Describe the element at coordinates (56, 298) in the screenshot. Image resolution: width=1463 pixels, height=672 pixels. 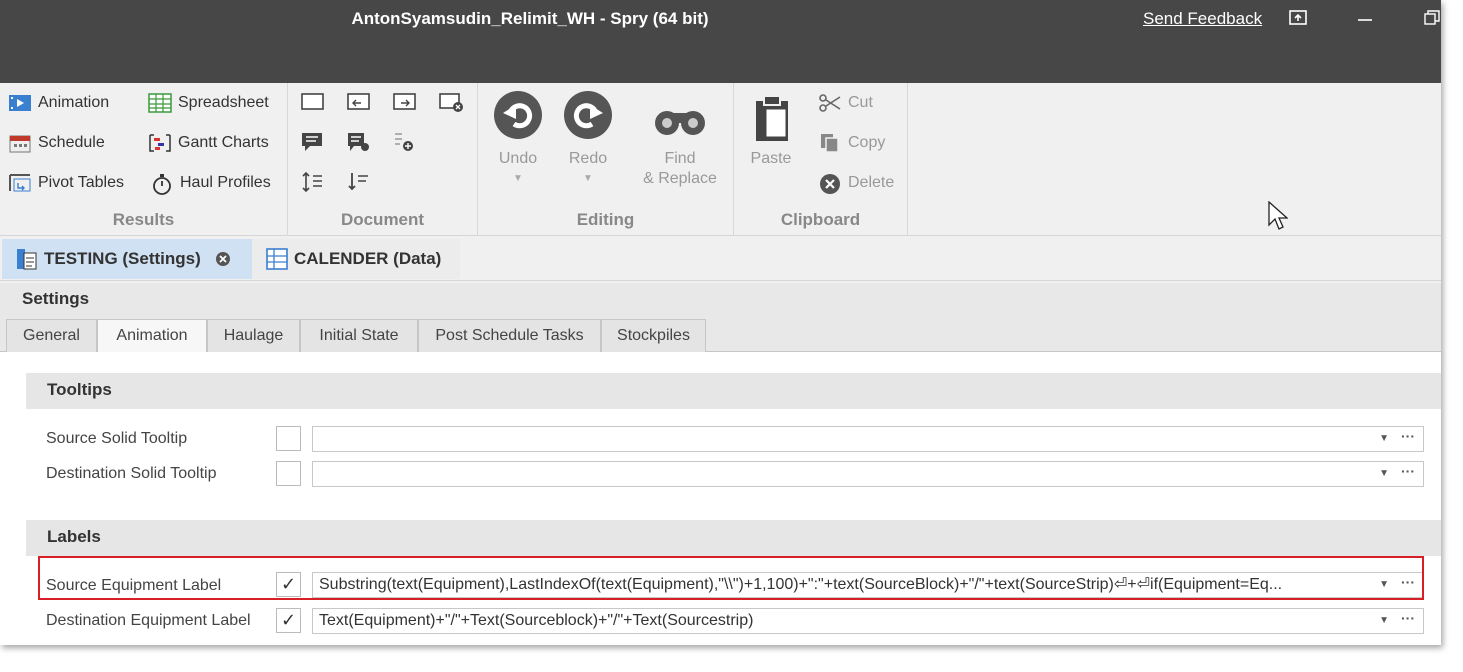
I see `settings-title: Settings` at that location.